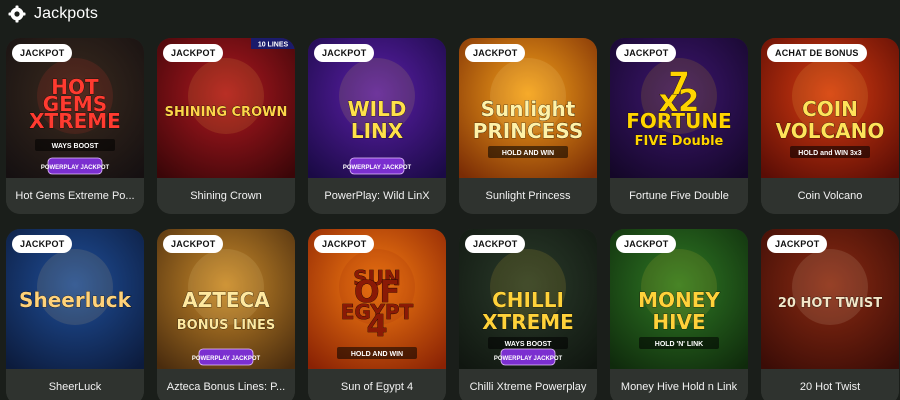 The image size is (900, 400). What do you see at coordinates (678, 322) in the screenshot?
I see `svg-text: HIVE` at bounding box center [678, 322].